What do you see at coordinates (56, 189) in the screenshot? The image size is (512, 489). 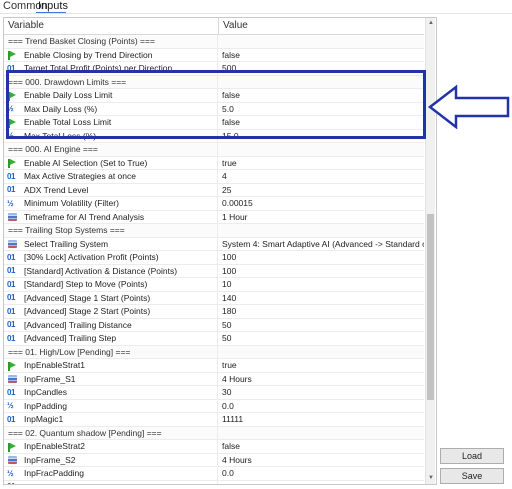 I see `variable-label: ADX Trend Level` at bounding box center [56, 189].